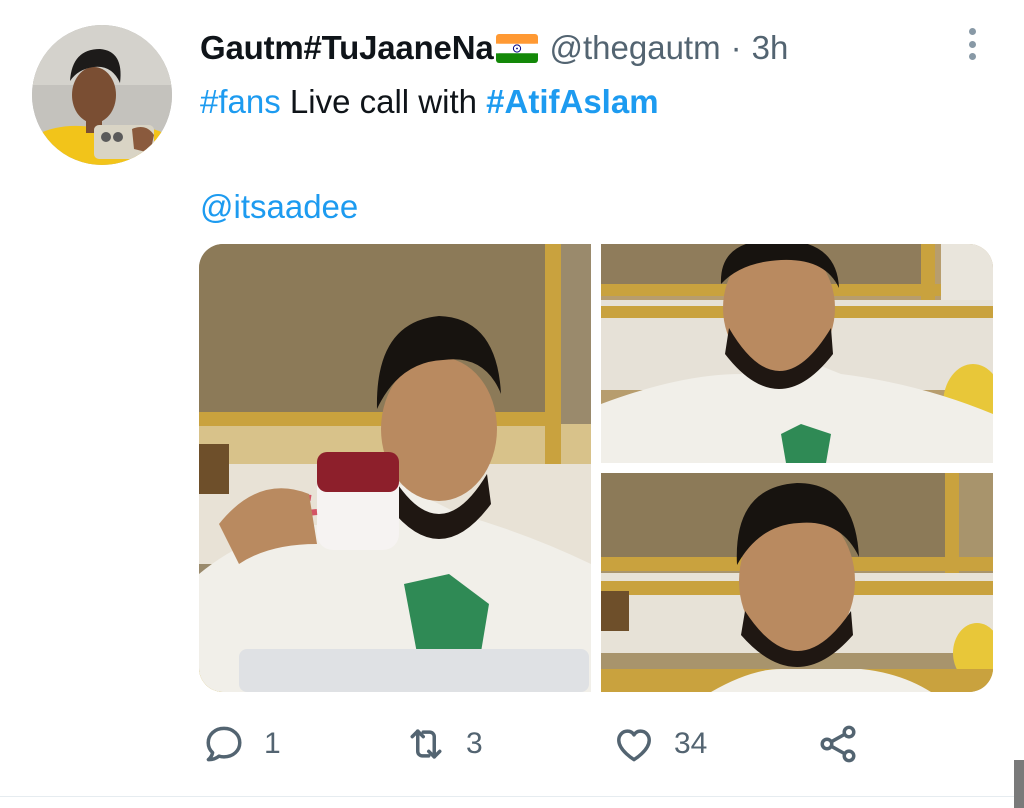 The width and height of the screenshot is (1024, 808). What do you see at coordinates (347, 48) in the screenshot?
I see `display-name: Gautm#TuJaaneNa` at bounding box center [347, 48].